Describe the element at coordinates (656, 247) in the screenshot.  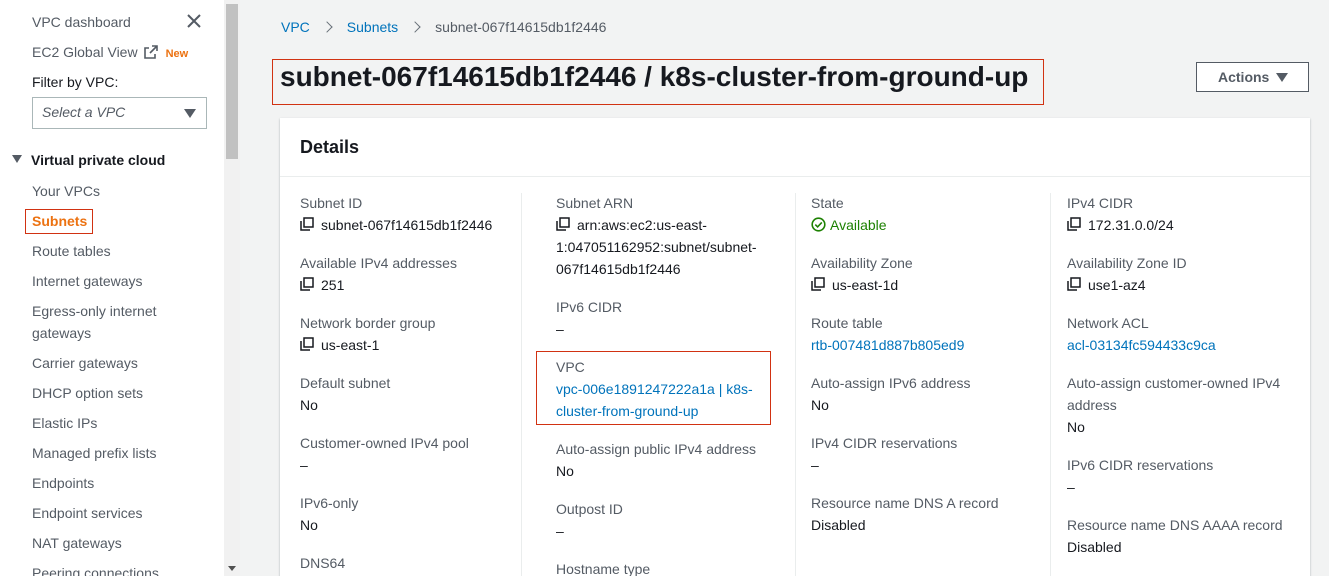
I see `subnet-arn-line2: 1:047051162952:subnet/subnet-` at that location.